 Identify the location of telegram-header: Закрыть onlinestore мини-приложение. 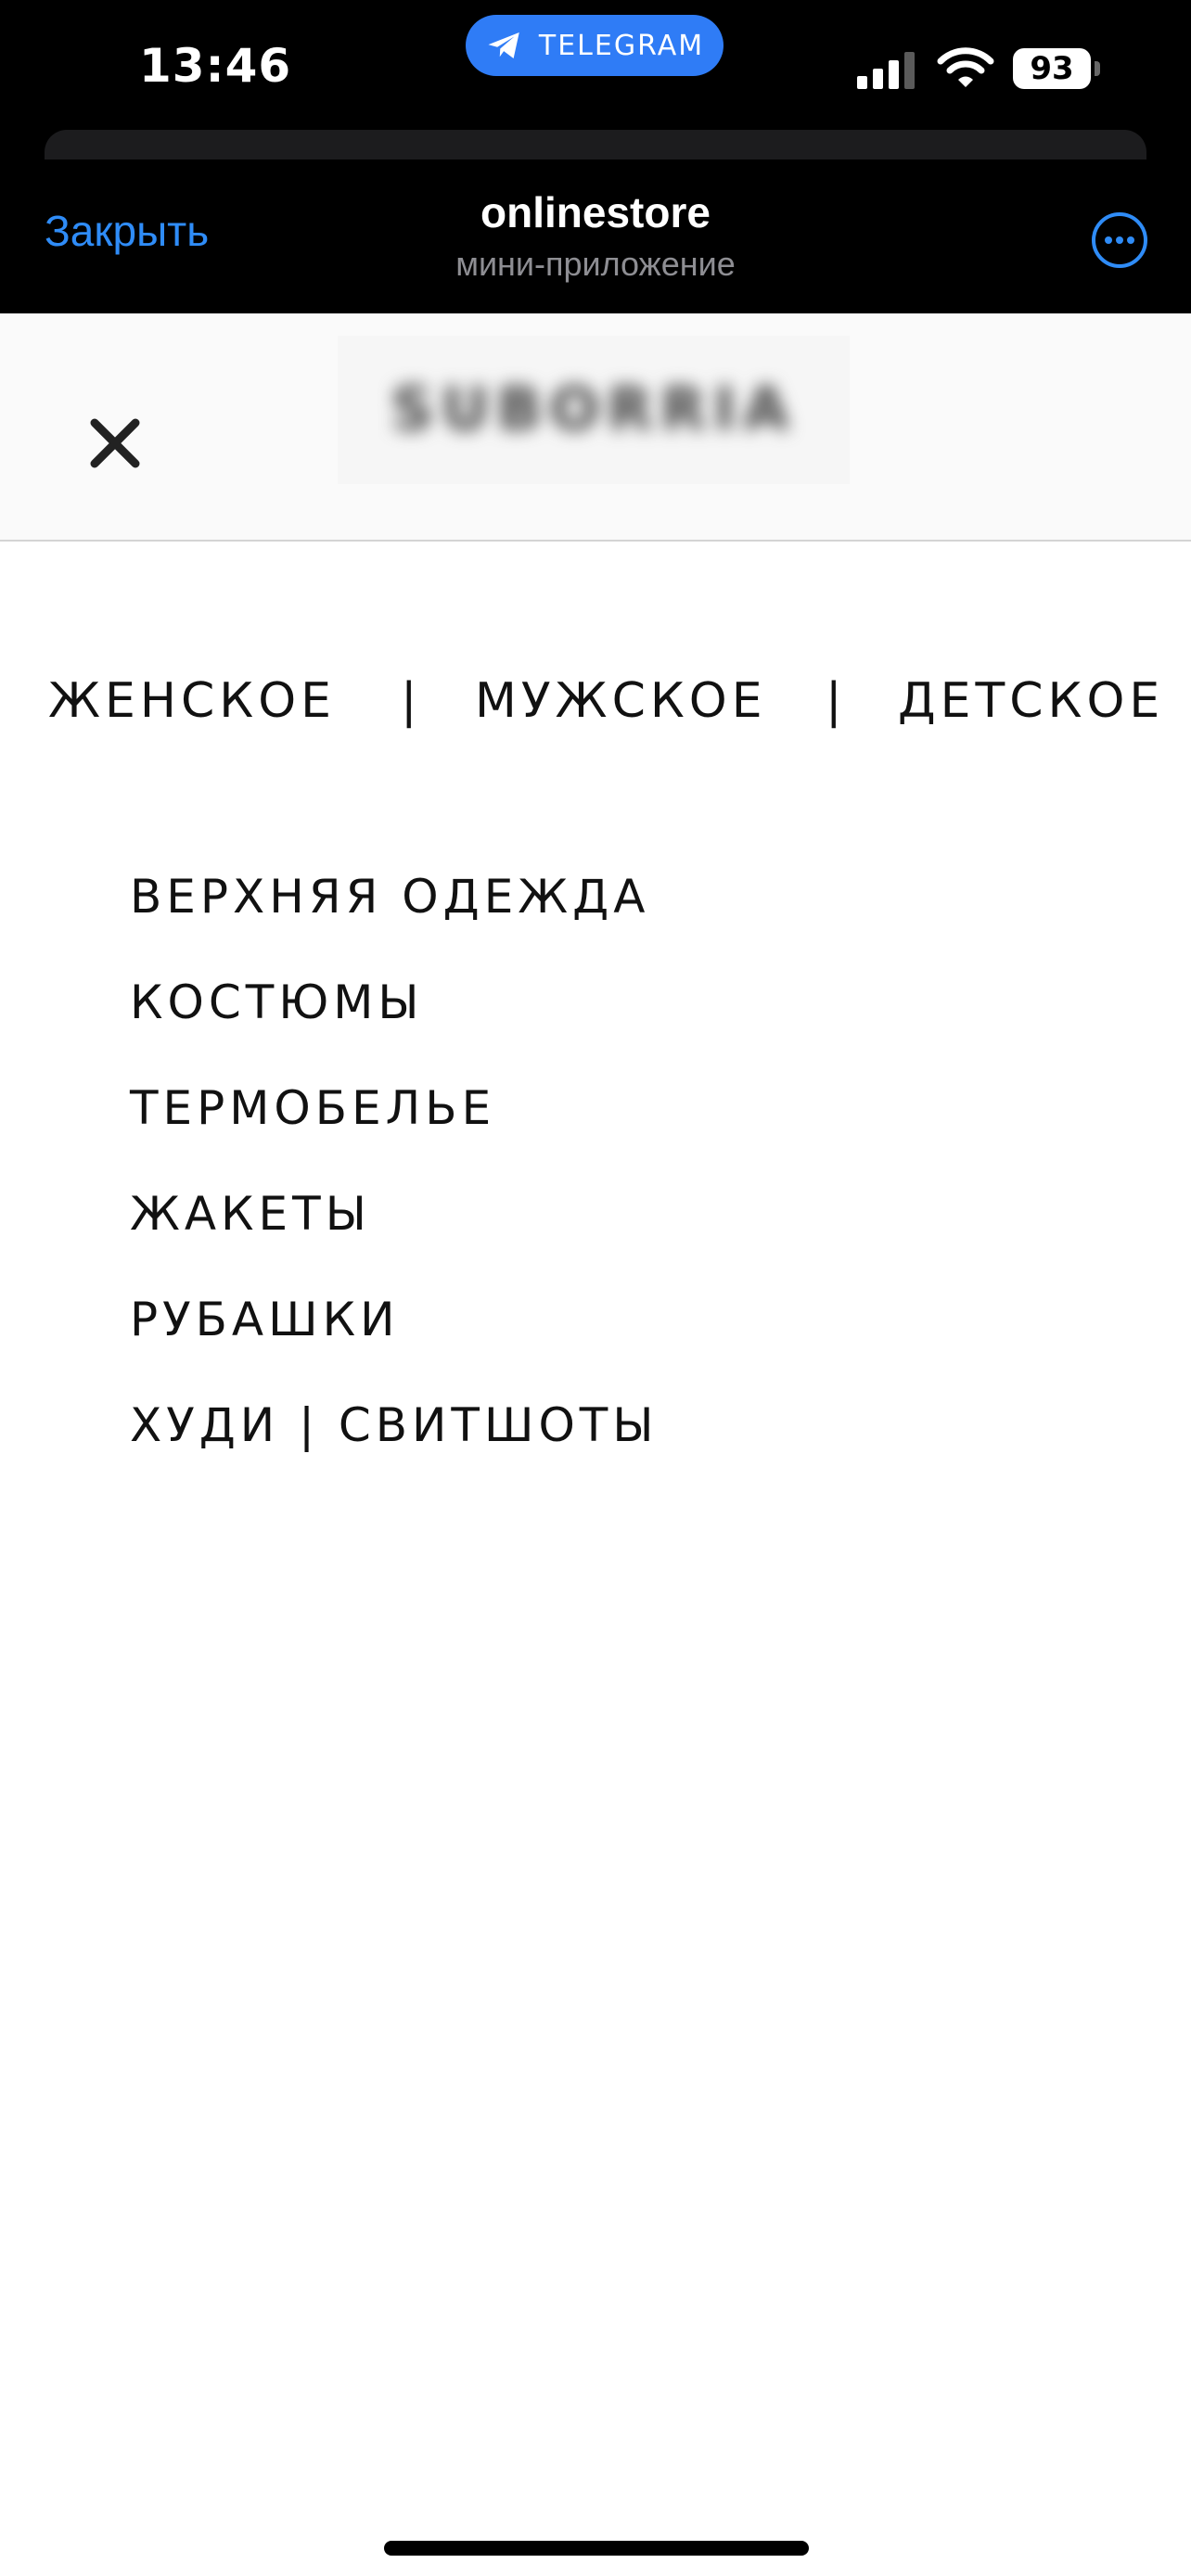
(595, 222).